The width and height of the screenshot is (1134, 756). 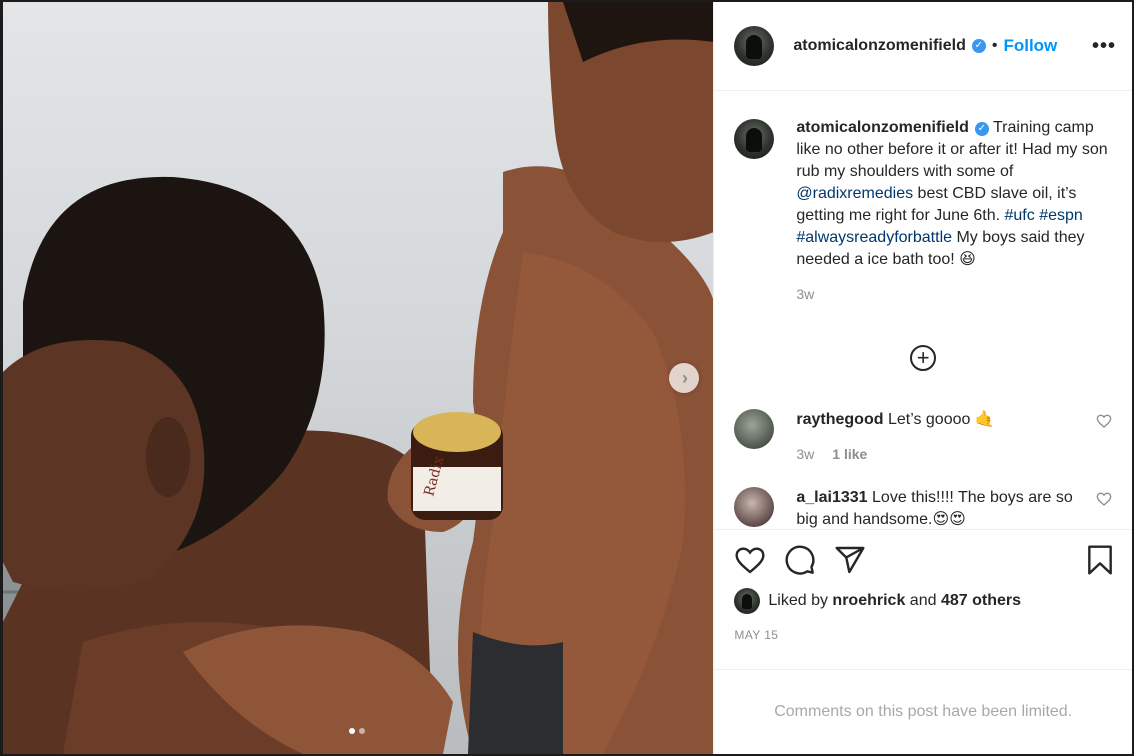 I want to click on liked-by-and: and, so click(x=923, y=600).